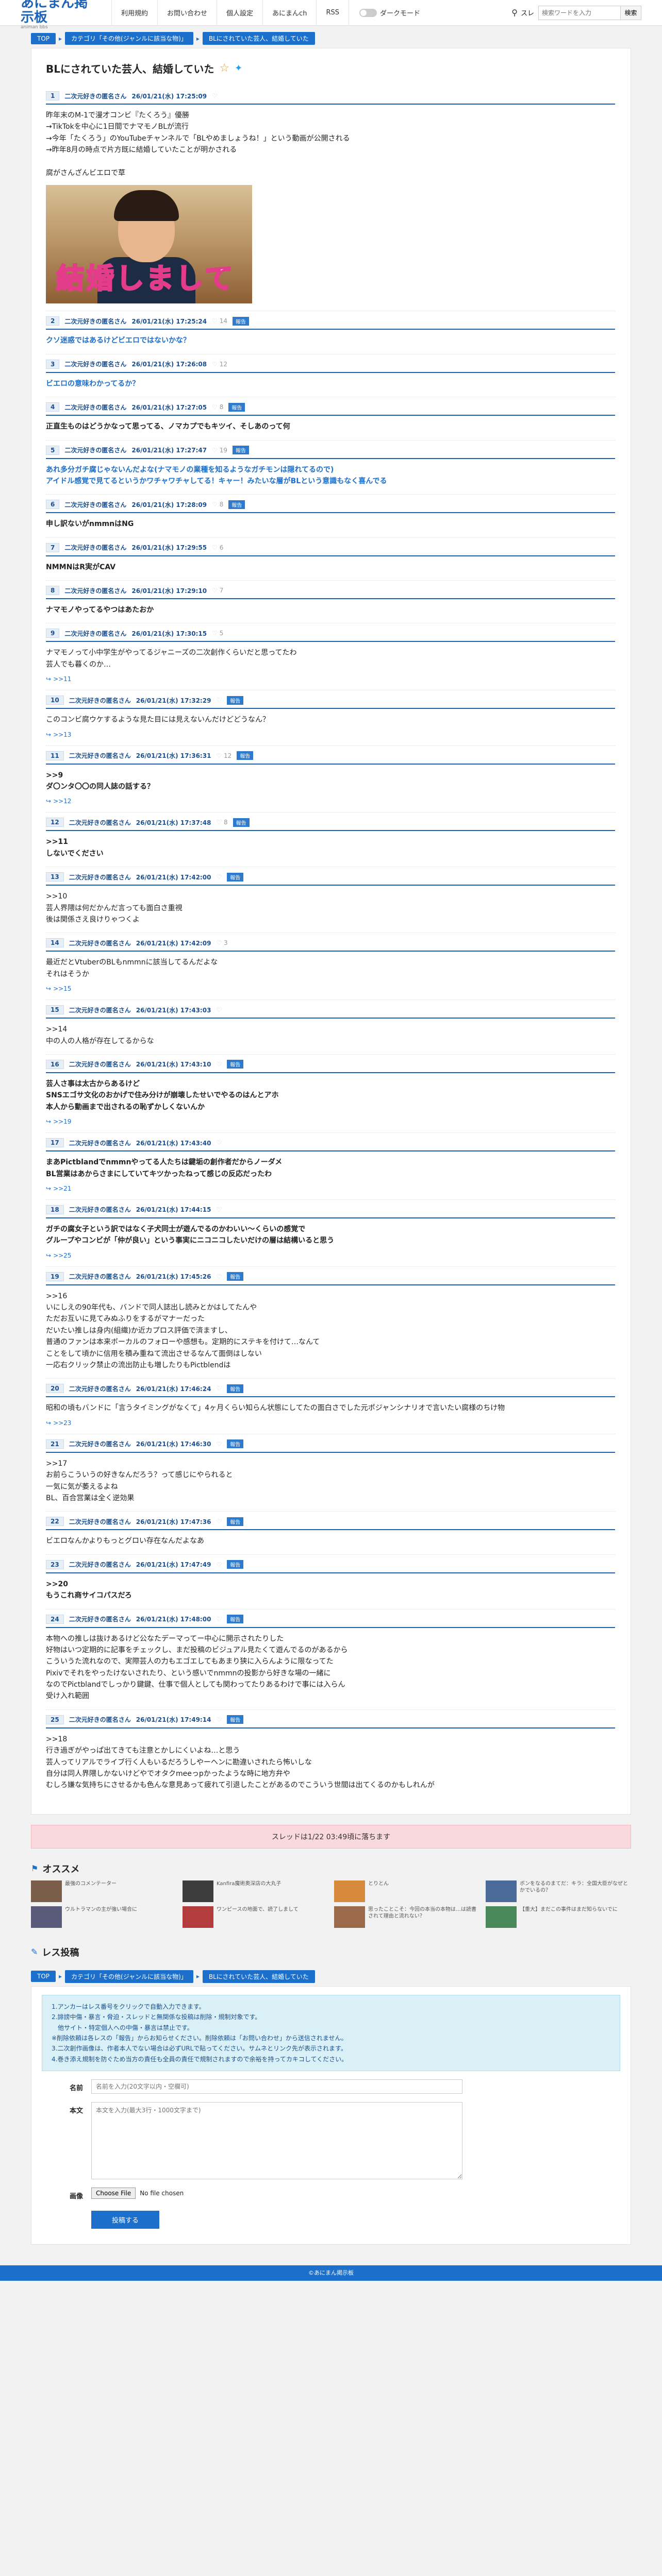 The image size is (662, 2576). I want to click on post-number: 12, so click(55, 823).